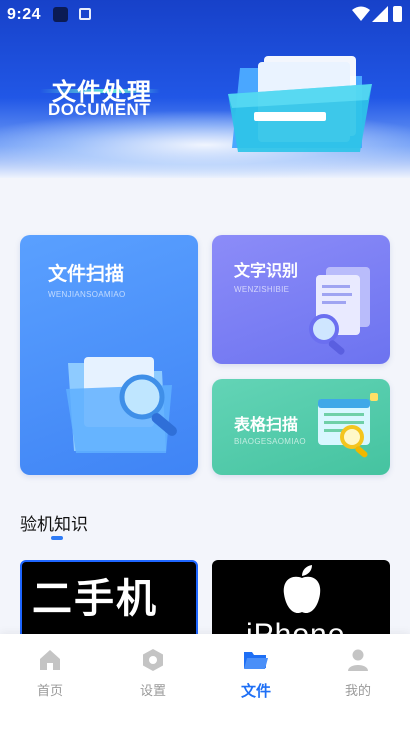 The width and height of the screenshot is (410, 730). What do you see at coordinates (95, 599) in the screenshot?
I see `thumbnail-text: 二手机` at bounding box center [95, 599].